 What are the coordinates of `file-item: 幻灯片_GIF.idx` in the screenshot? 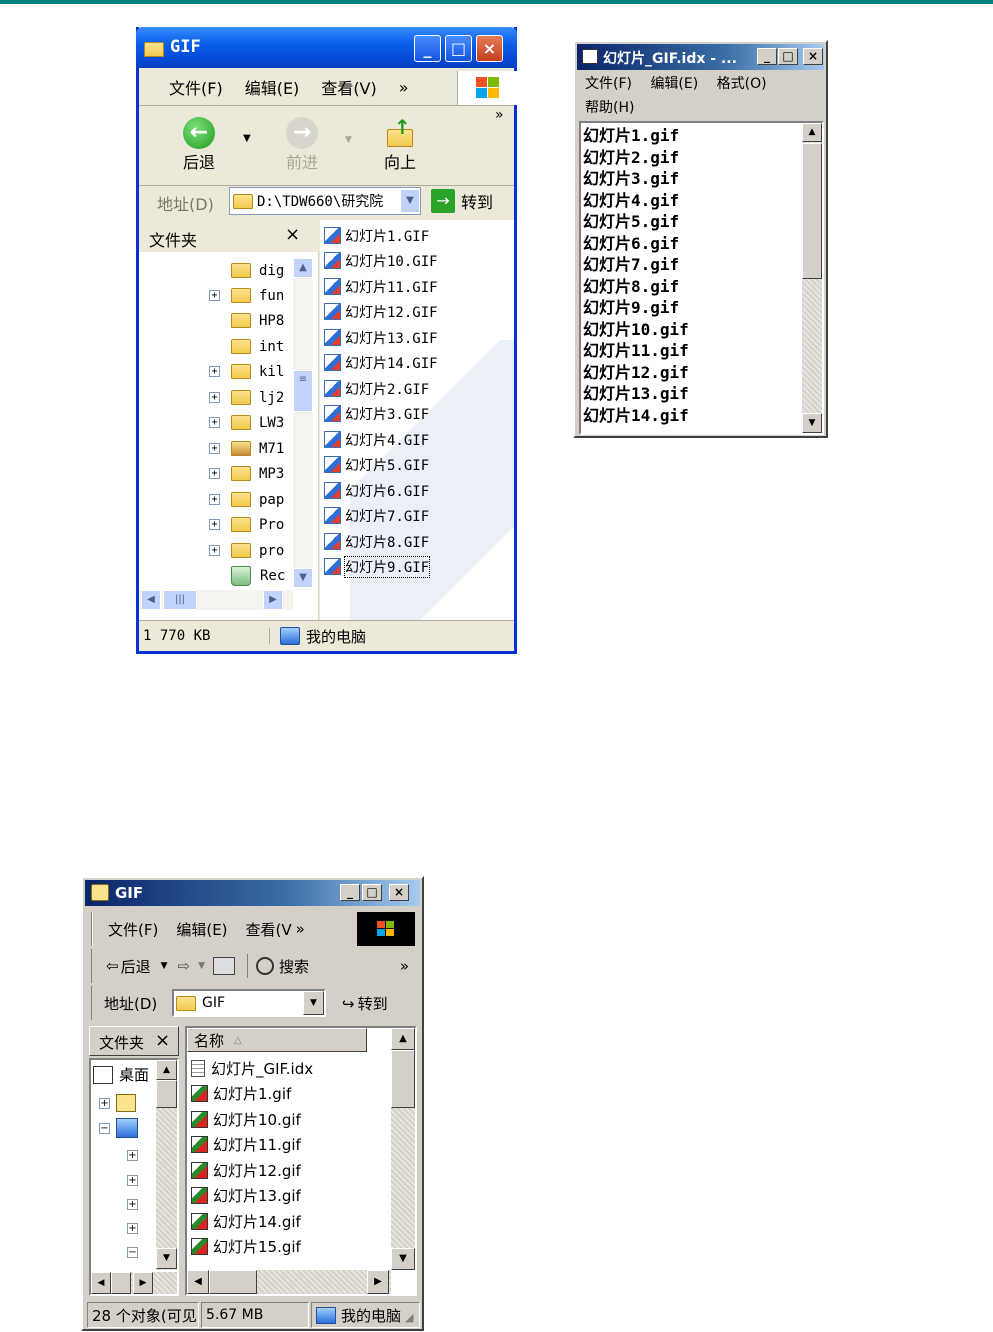 It's located at (252, 1068).